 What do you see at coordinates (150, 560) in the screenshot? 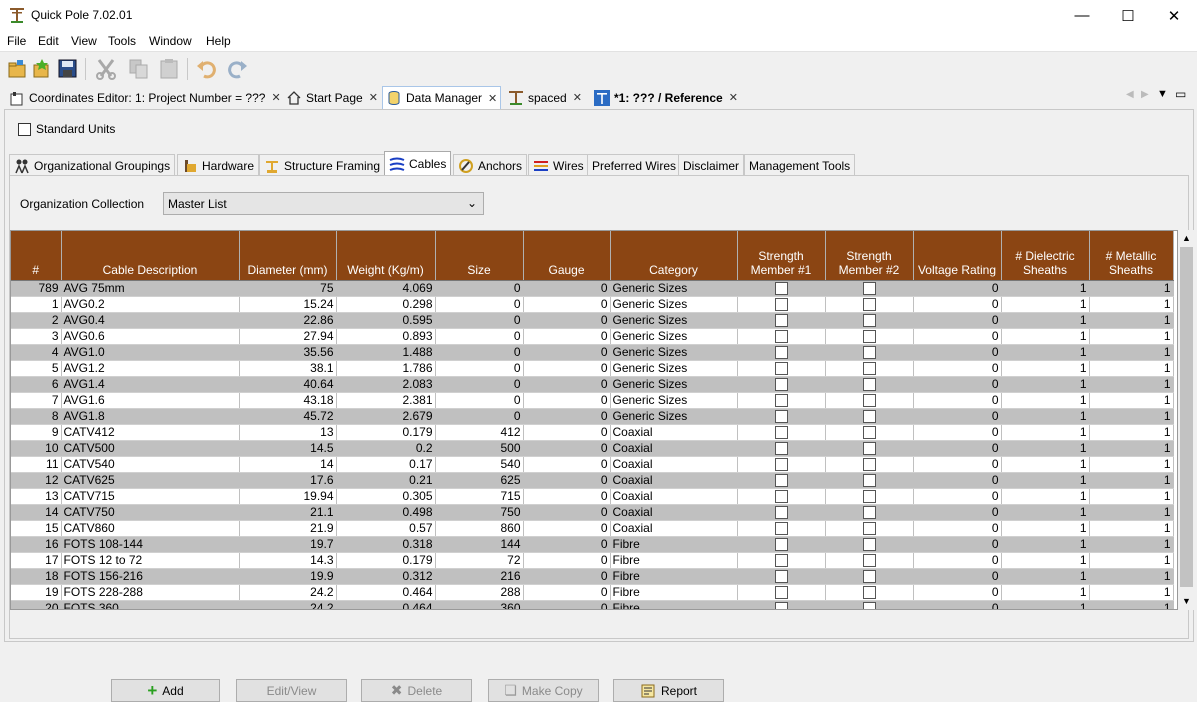
I see `table-cell: FOTS 12 to 72` at bounding box center [150, 560].